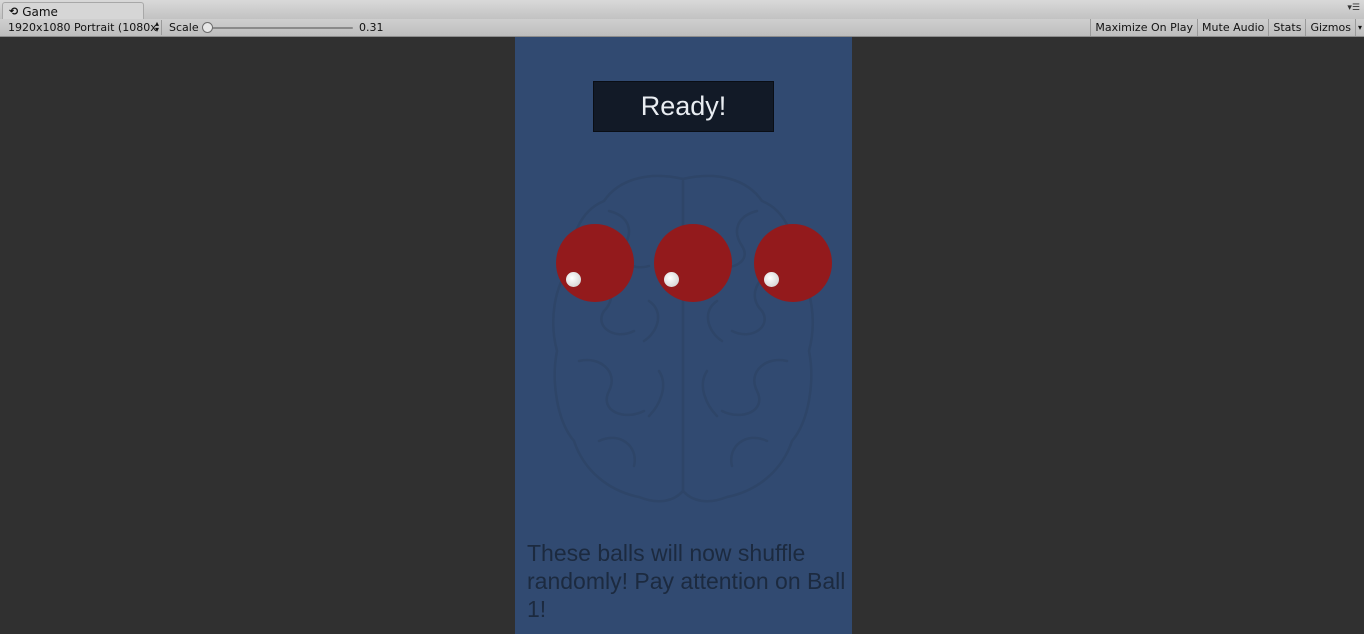 The height and width of the screenshot is (634, 1364). Describe the element at coordinates (184, 27) in the screenshot. I see `scale-label: Scale` at that location.